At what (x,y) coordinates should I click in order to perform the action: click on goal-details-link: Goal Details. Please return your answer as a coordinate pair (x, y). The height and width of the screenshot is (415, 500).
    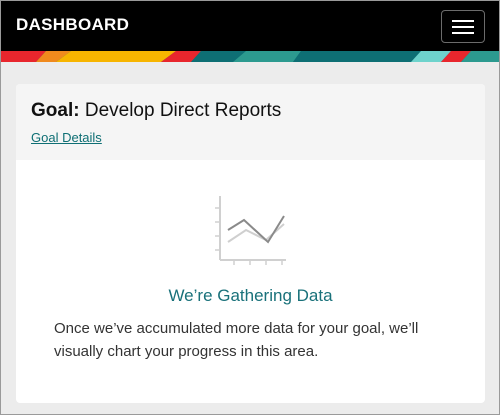
    Looking at the image, I should click on (66, 137).